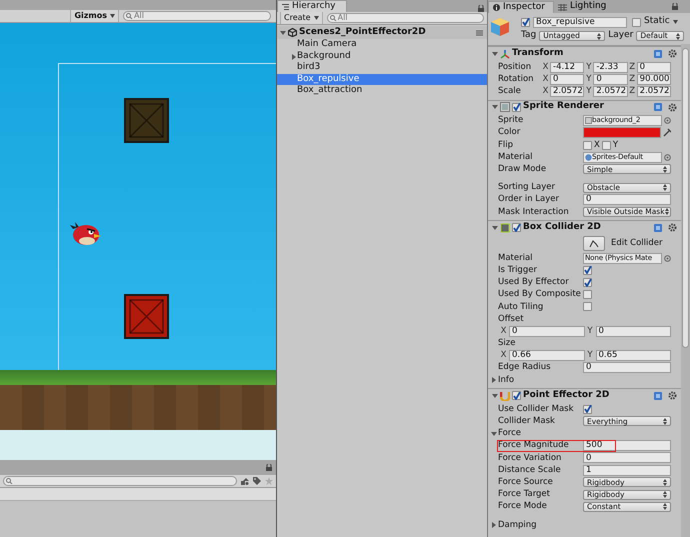 This screenshot has height=537, width=690. What do you see at coordinates (257, 481) in the screenshot?
I see `tag-icon` at bounding box center [257, 481].